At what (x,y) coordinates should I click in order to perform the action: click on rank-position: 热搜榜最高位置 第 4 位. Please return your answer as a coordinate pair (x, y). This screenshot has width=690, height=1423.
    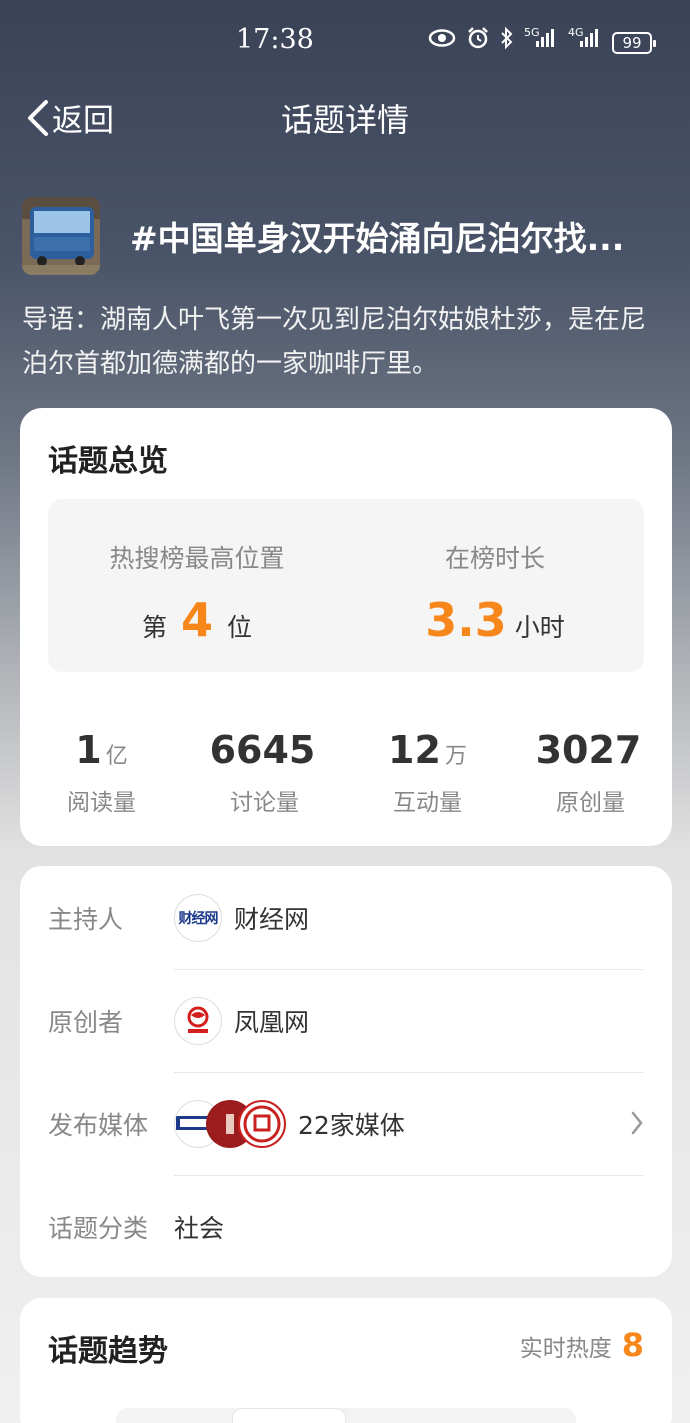
    Looking at the image, I should click on (197, 585).